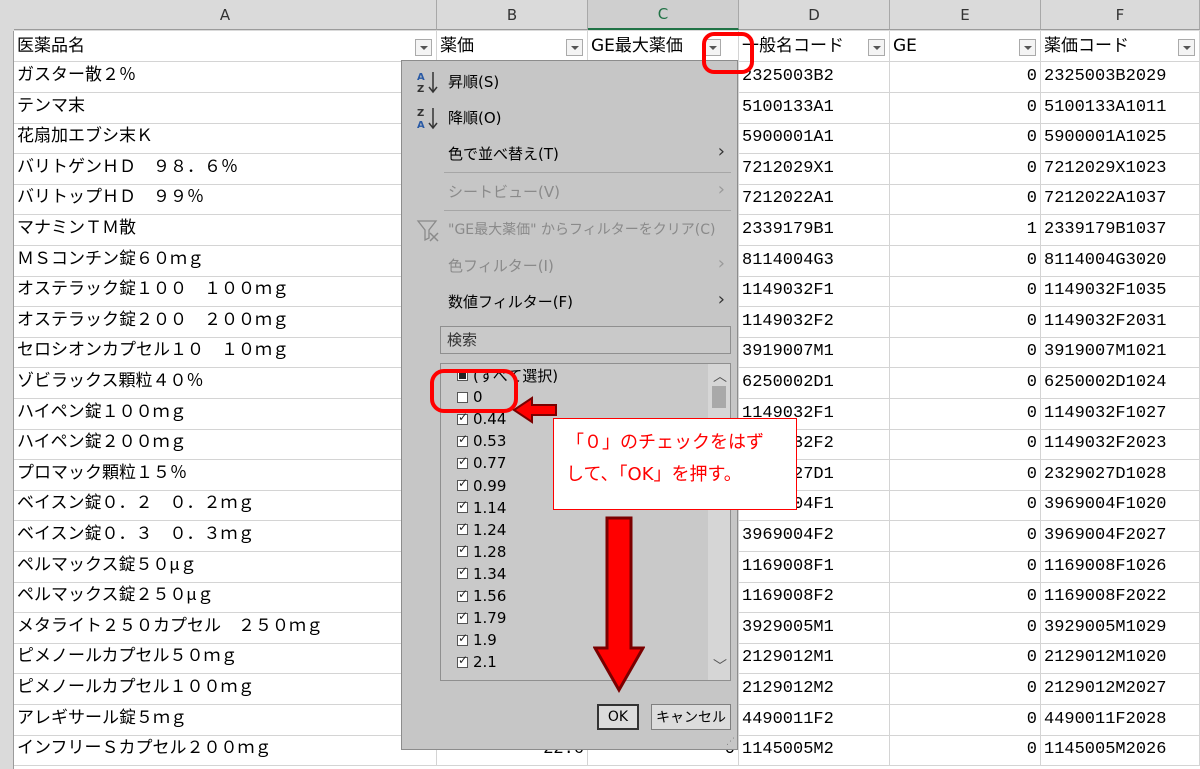 The height and width of the screenshot is (769, 1200). I want to click on header-cell-e: GE, so click(965, 46).